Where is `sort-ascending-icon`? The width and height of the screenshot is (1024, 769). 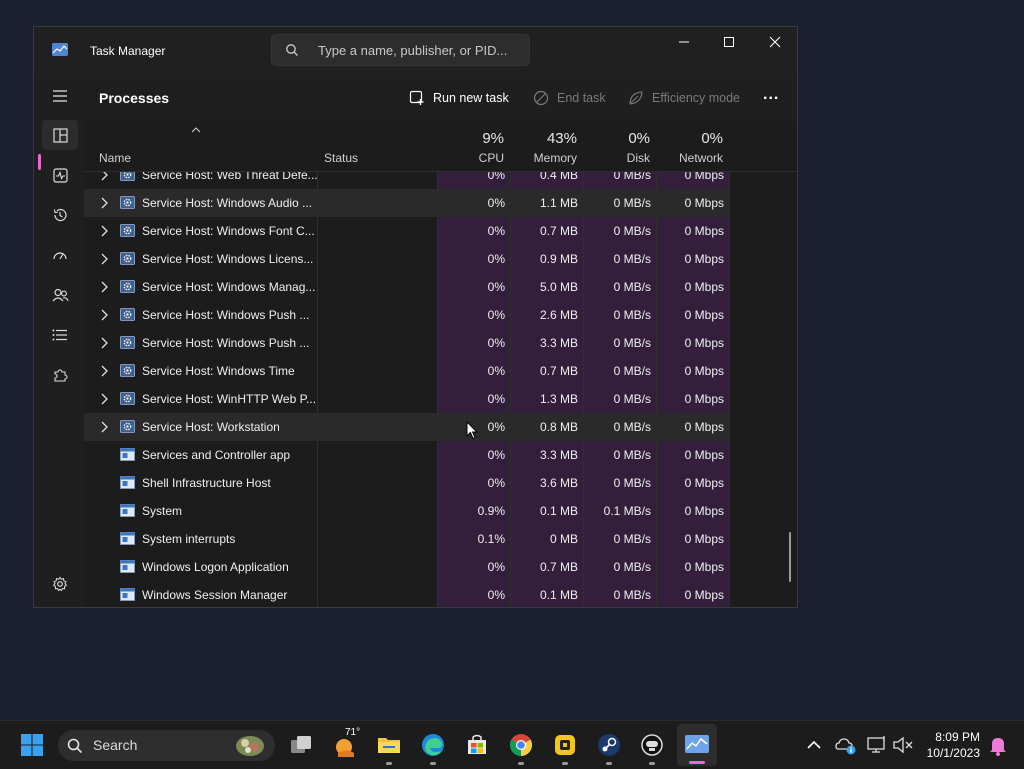
sort-ascending-icon is located at coordinates (196, 130).